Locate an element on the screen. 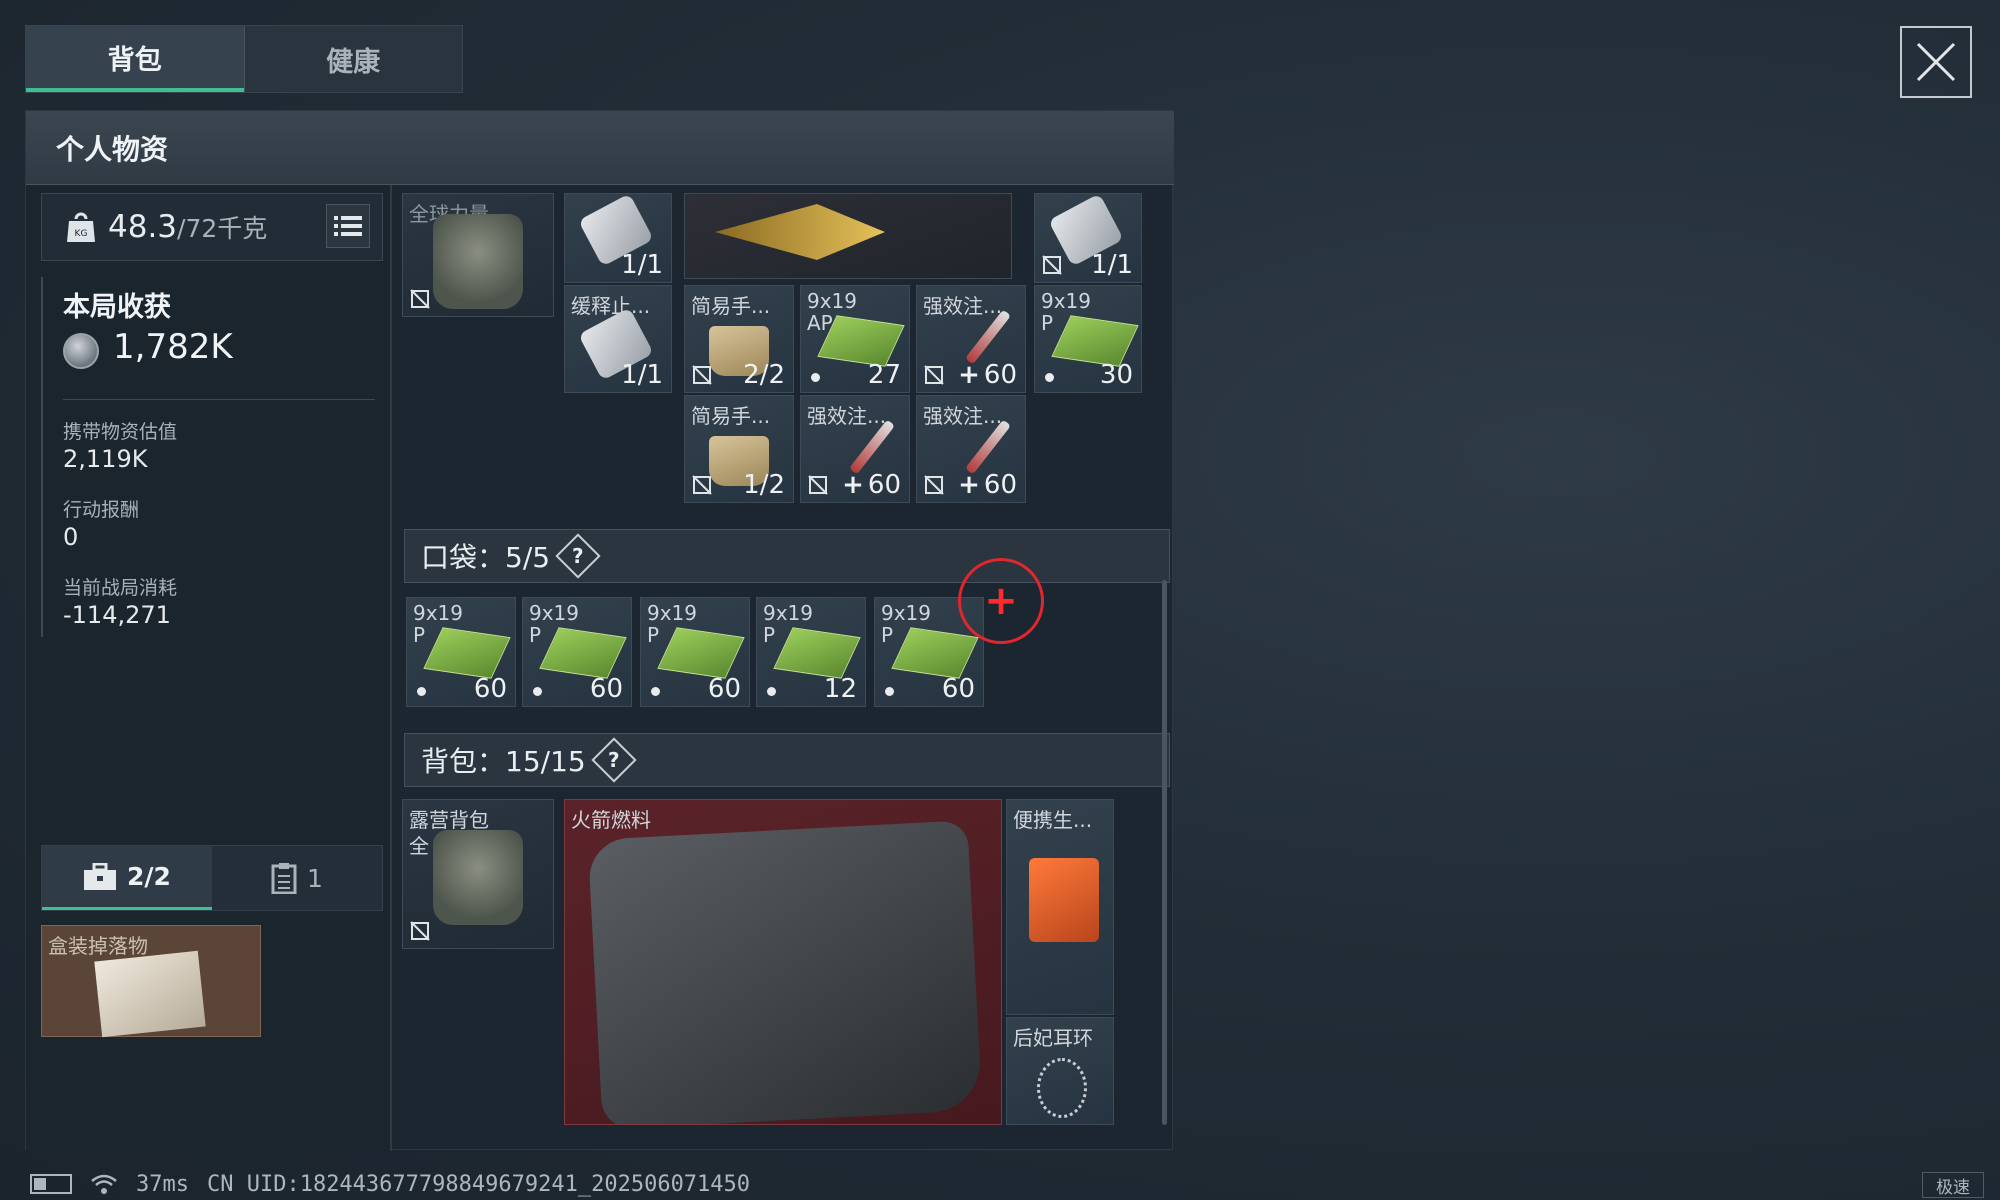 The height and width of the screenshot is (1200, 2000). generator-image is located at coordinates (1064, 900).